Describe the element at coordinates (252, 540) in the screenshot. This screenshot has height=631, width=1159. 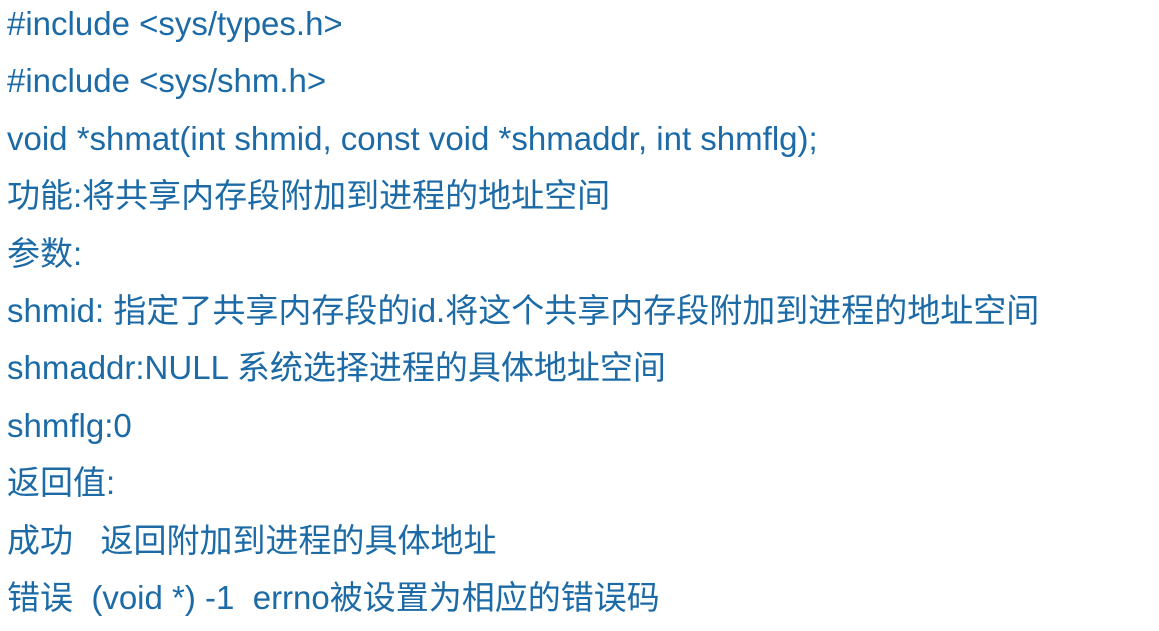
I see `return-success-line: 成功 返回附加到进程的具体地址` at that location.